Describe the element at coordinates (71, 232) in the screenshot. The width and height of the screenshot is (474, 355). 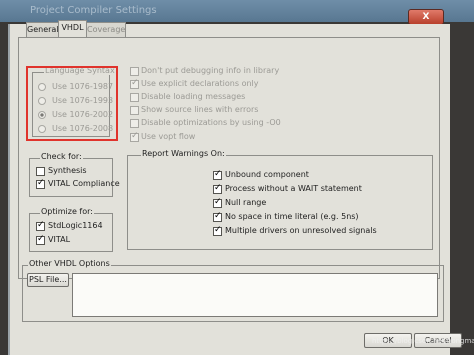
I see `optimize-for-group` at that location.